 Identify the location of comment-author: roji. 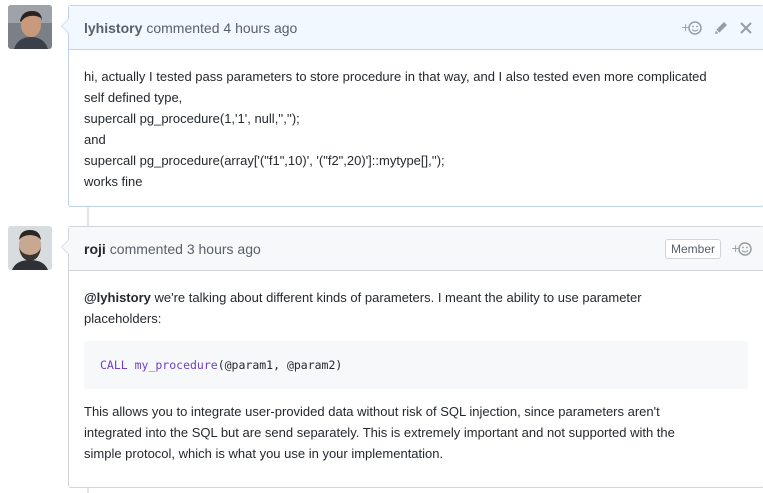
(95, 249).